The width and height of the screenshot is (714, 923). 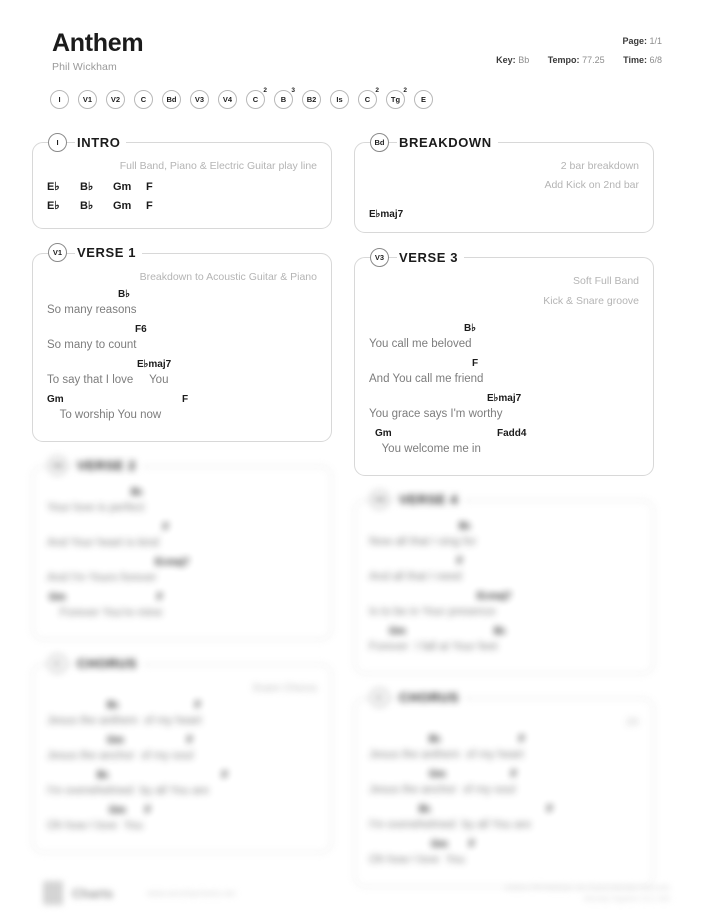 What do you see at coordinates (396, 98) in the screenshot?
I see `arrangement-badge-tg-2: Tg 2` at bounding box center [396, 98].